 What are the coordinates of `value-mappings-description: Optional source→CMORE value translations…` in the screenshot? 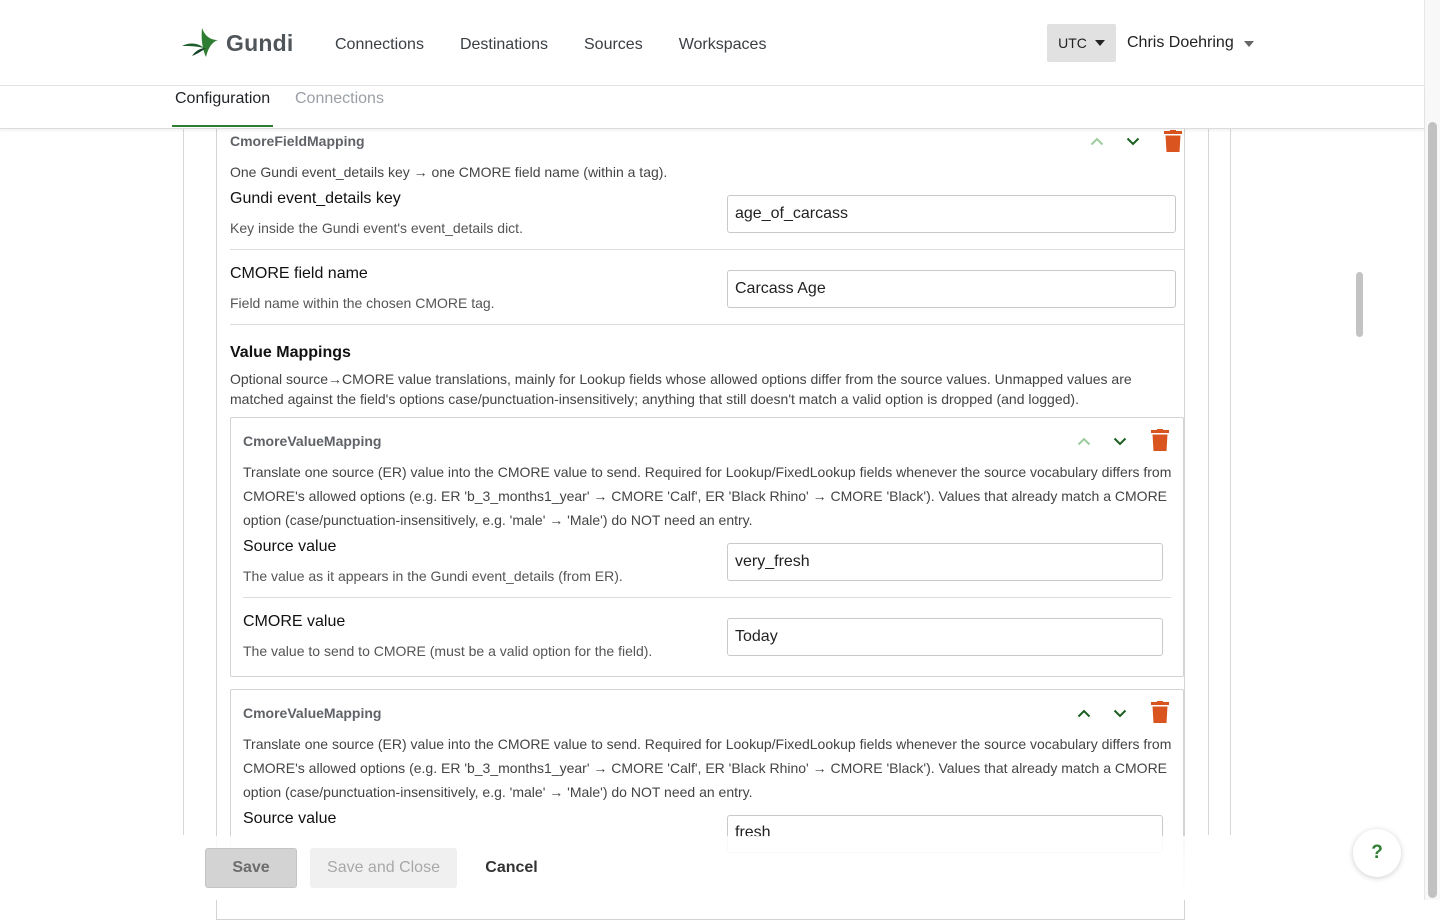 It's located at (681, 389).